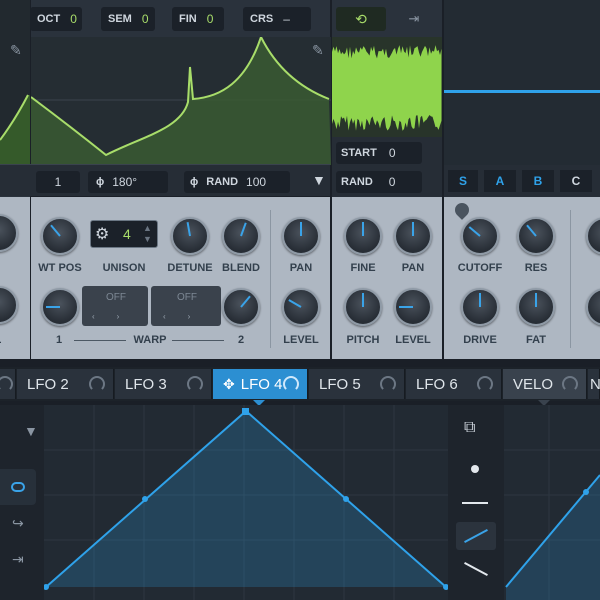 This screenshot has height=600, width=600. What do you see at coordinates (363, 307) in the screenshot?
I see `pitch-knob` at bounding box center [363, 307].